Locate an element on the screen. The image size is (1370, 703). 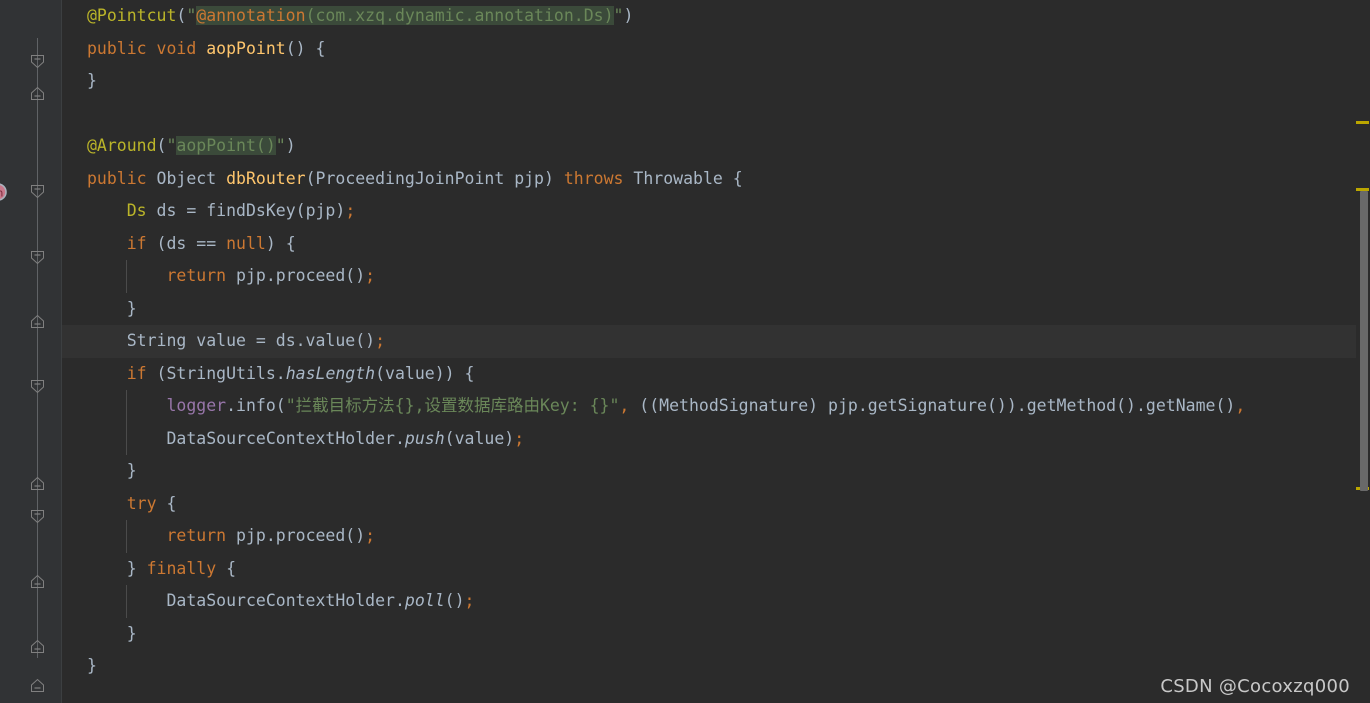
code-token: pjp.proceed() is located at coordinates (296, 535).